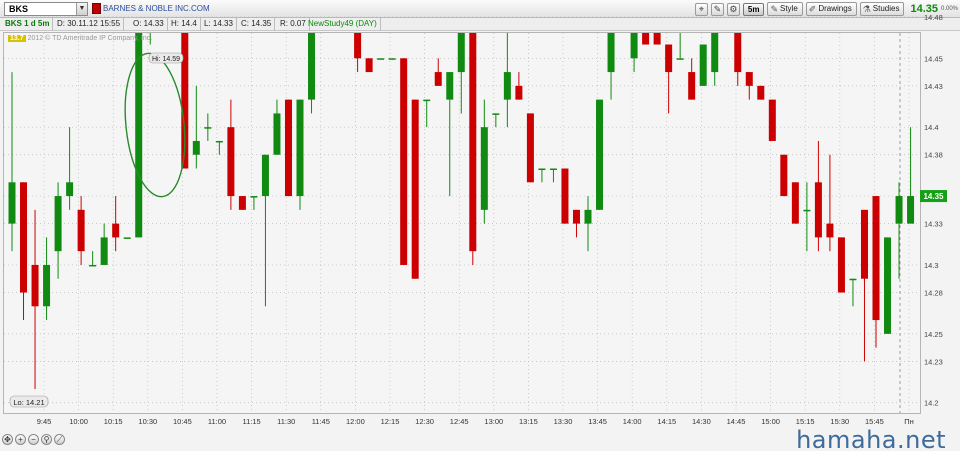 This screenshot has width=960, height=451. I want to click on zoom-tools: ✥ + − ⚲ ⟋, so click(33, 439).